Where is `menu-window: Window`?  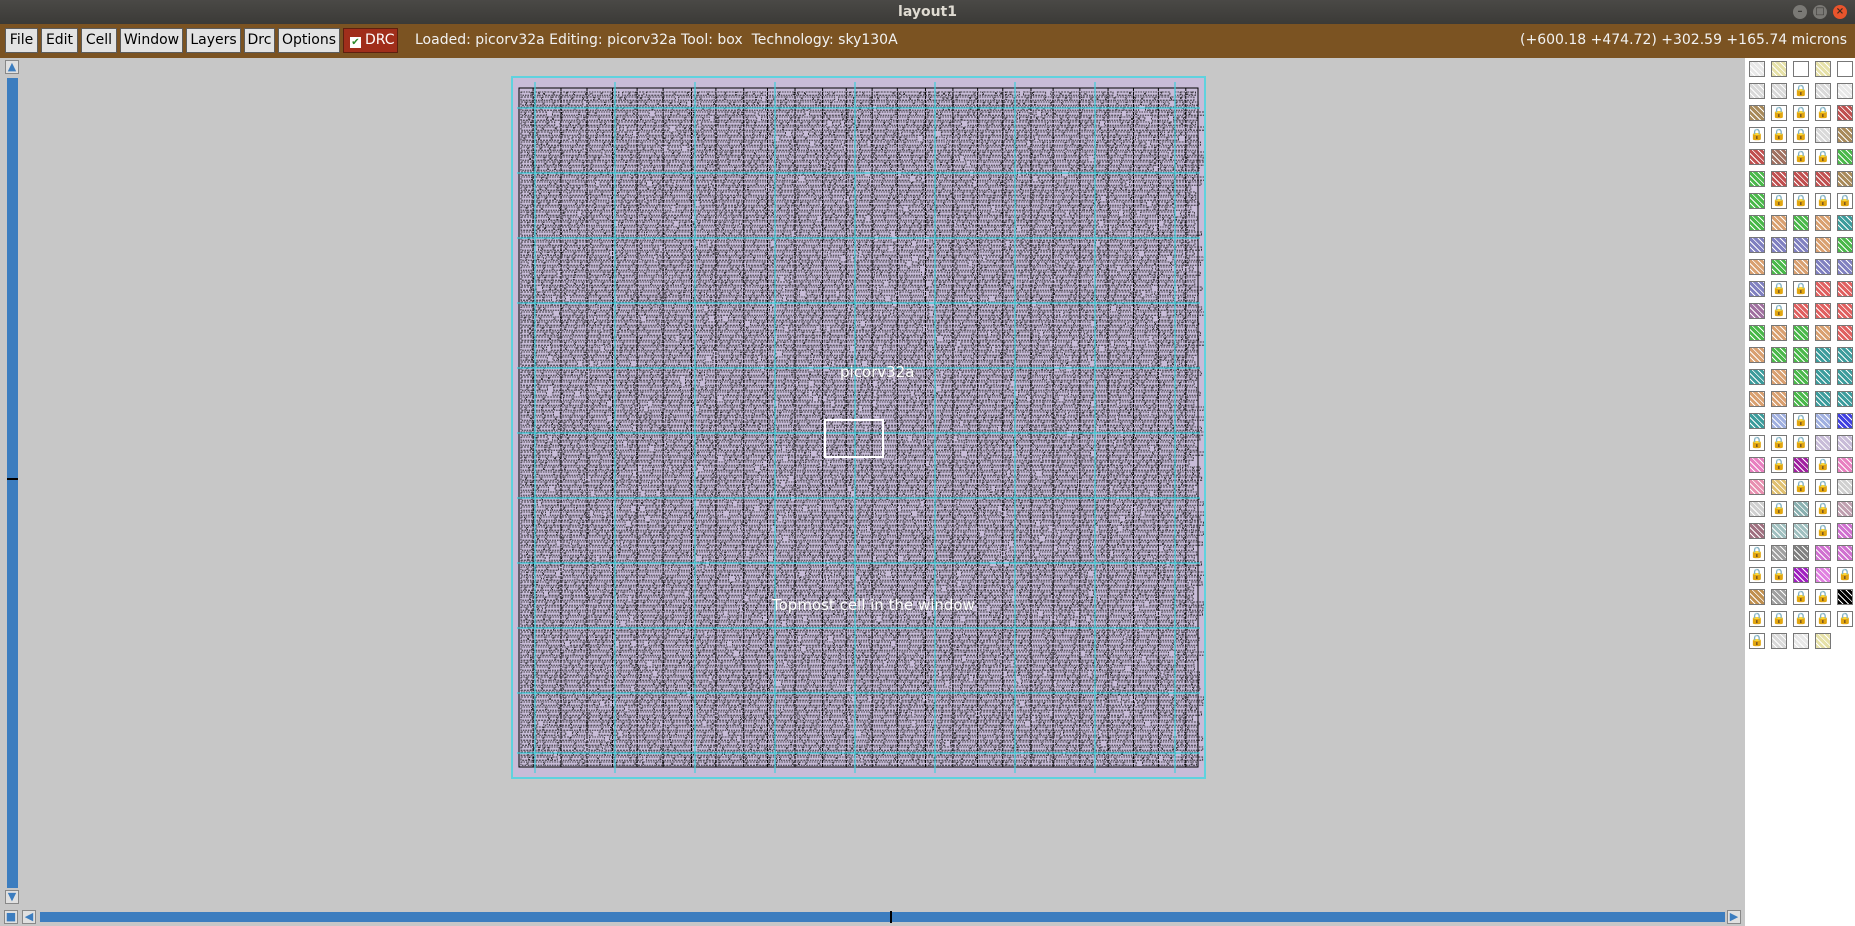 menu-window: Window is located at coordinates (151, 40).